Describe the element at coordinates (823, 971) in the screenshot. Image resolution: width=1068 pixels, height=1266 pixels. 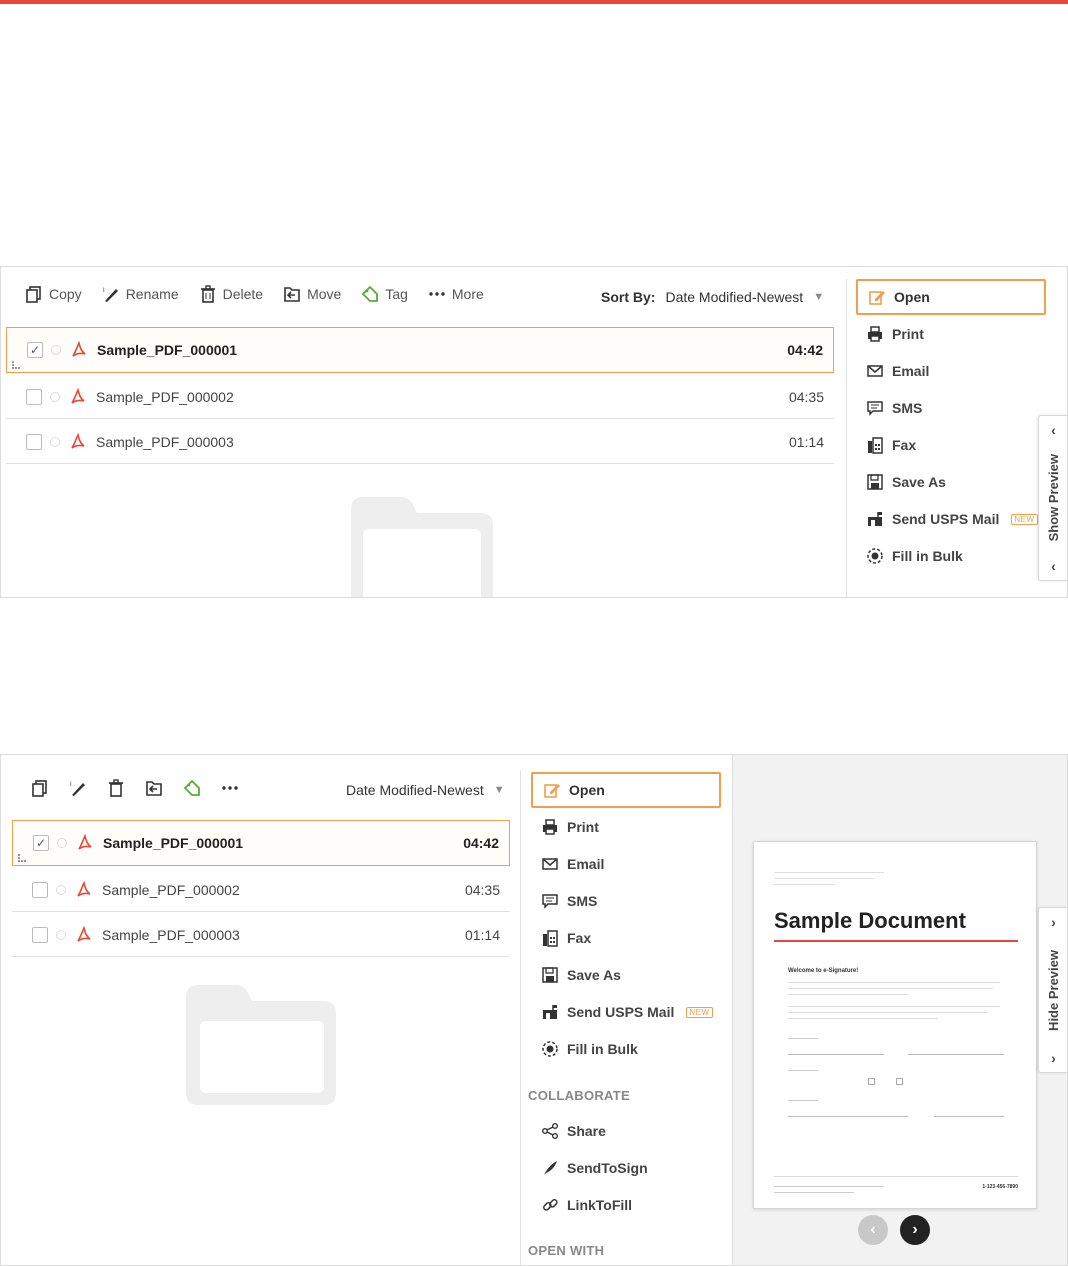
I see `document-heading: Welcome to e-Signature!` at that location.